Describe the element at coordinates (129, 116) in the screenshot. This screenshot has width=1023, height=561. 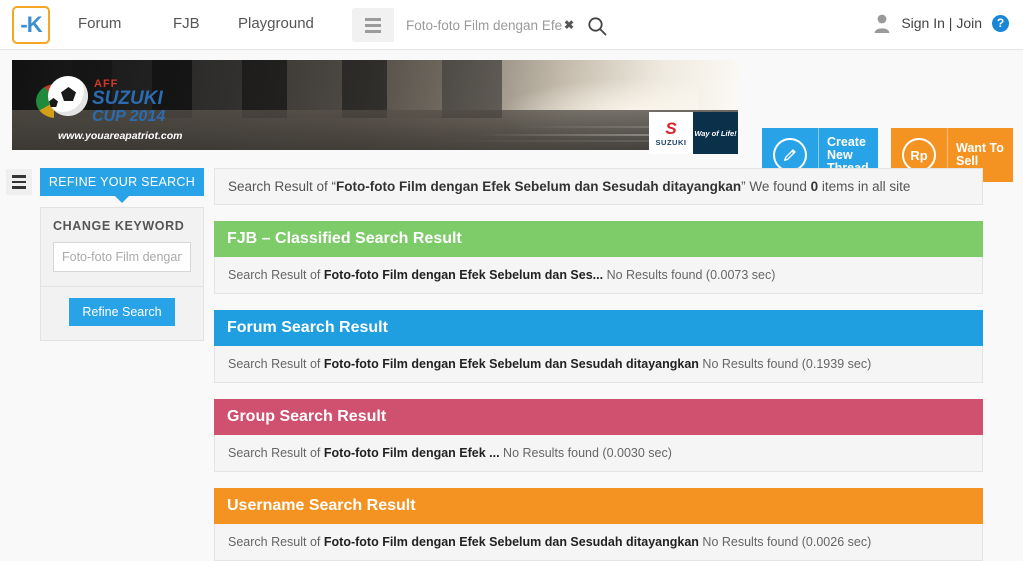
I see `ad-cup-text: CUP 2014` at that location.